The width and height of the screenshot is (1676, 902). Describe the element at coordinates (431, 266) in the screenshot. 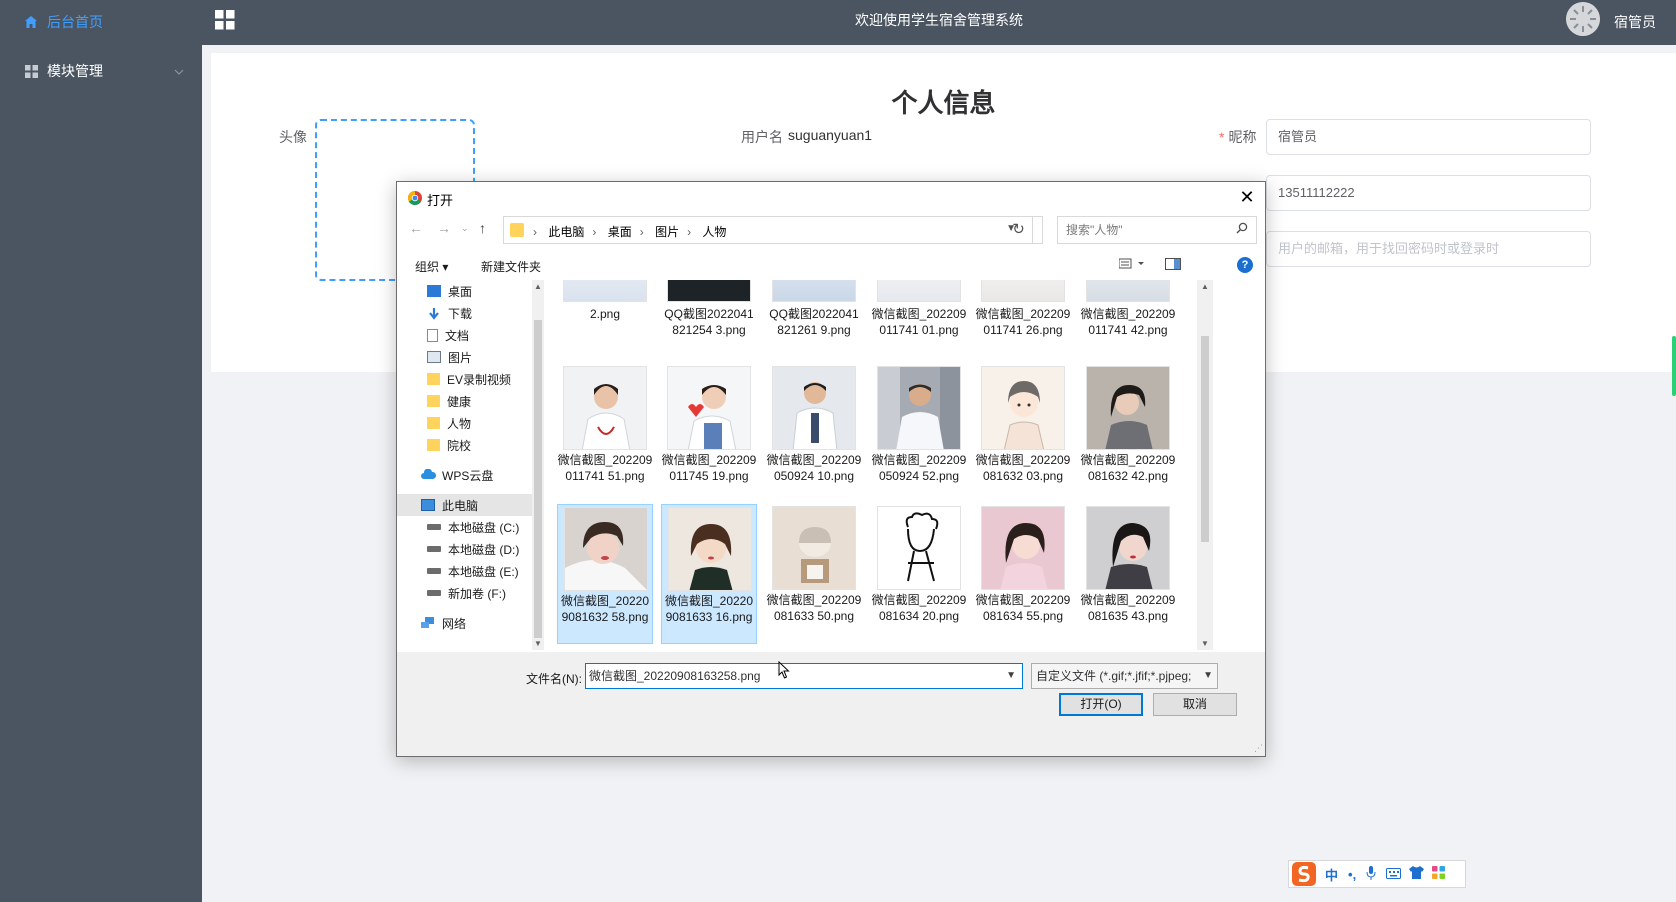

I see `organize-menu: 组织 ▾` at that location.